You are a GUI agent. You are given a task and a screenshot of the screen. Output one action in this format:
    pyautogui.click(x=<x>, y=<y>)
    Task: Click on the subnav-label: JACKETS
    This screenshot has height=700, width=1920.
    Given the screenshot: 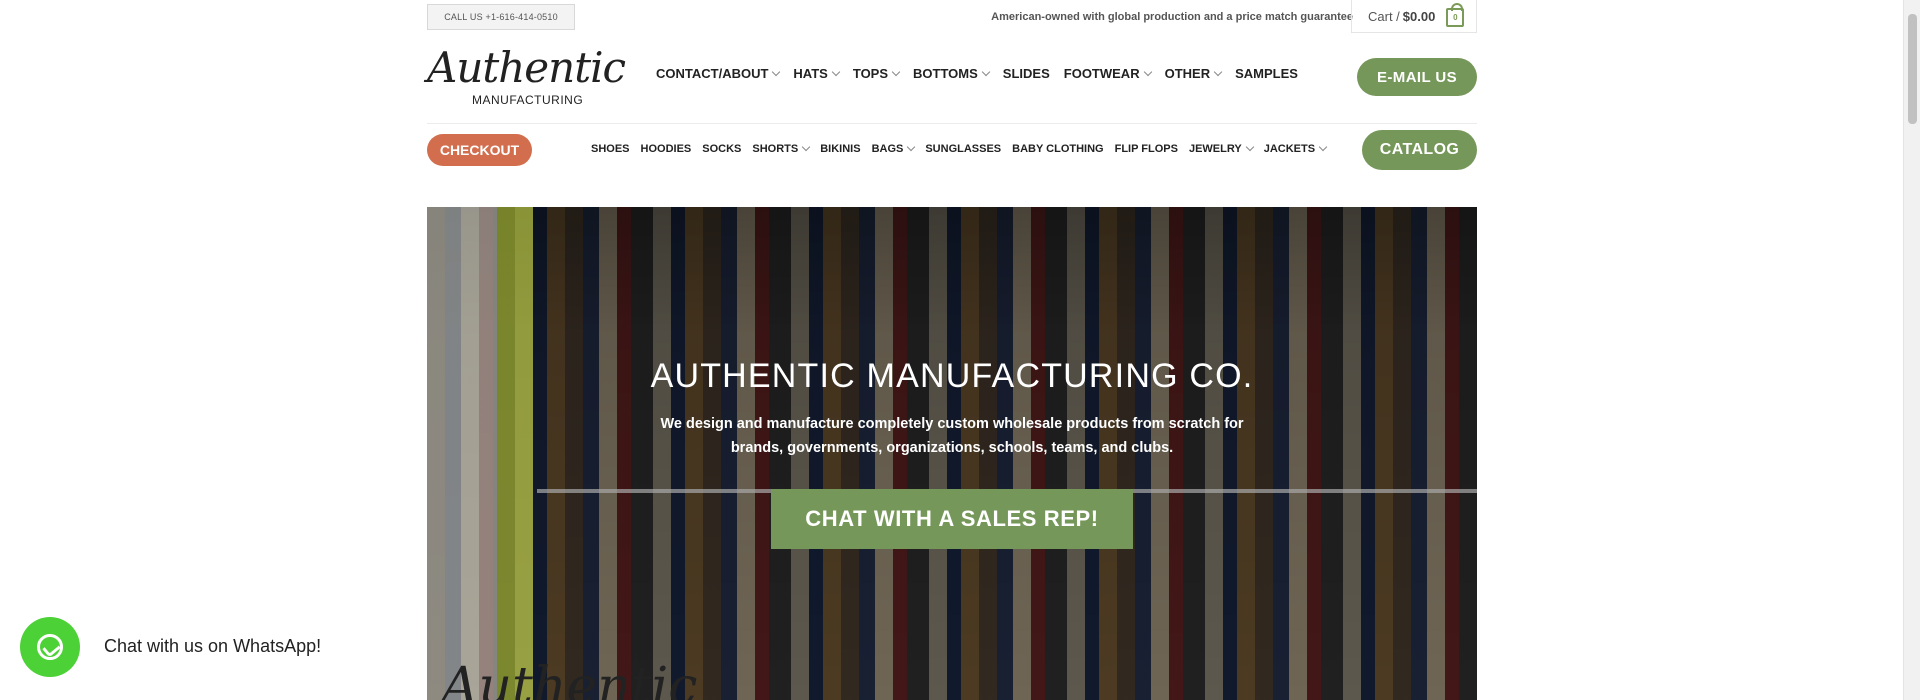 What is the action you would take?
    pyautogui.click(x=1289, y=149)
    